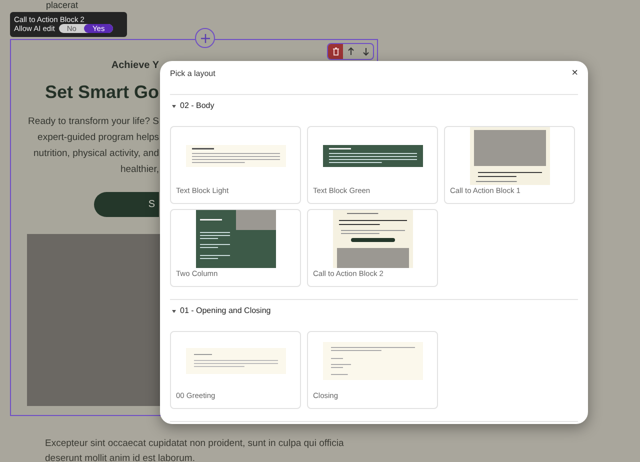 The image size is (640, 462). I want to click on section-header: 01 - Opening and Closing, so click(375, 311).